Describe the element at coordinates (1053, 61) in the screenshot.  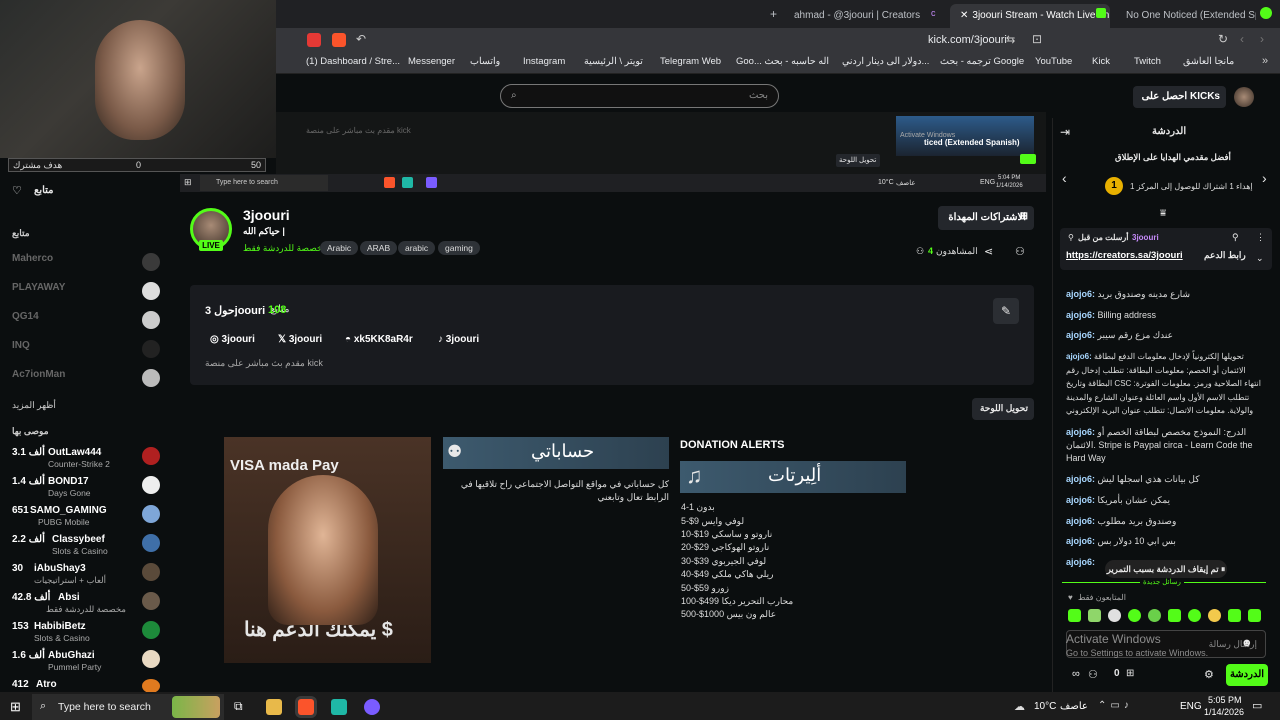
I see `bookmark-youtube: YouTube` at that location.